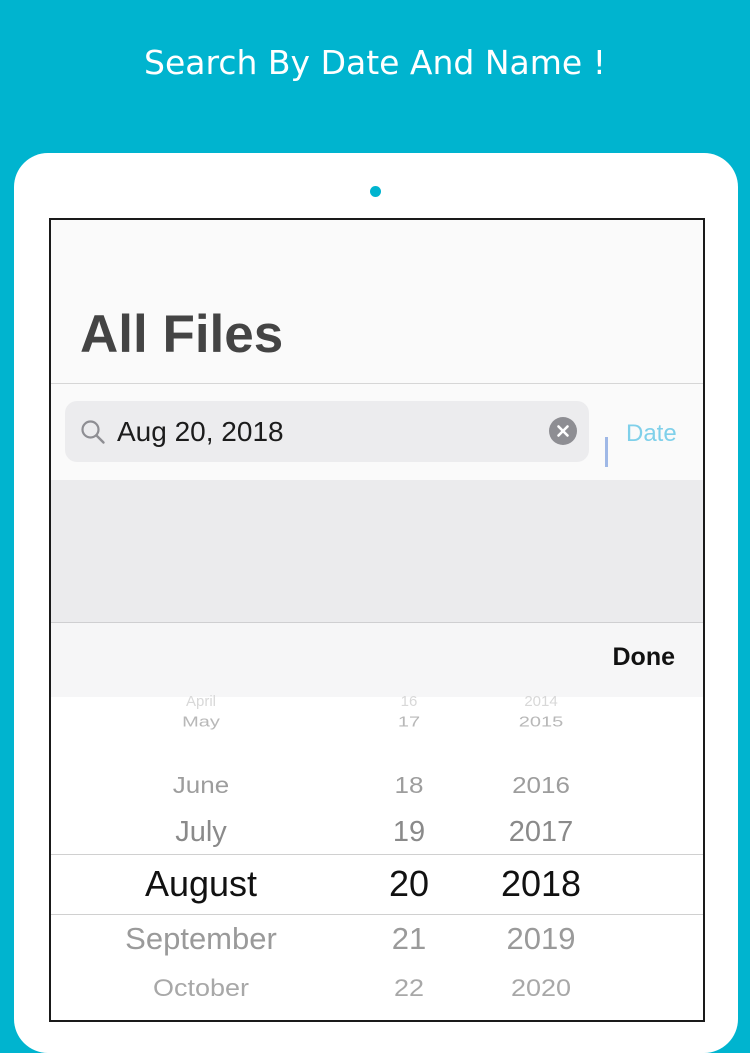 The width and height of the screenshot is (750, 1053). I want to click on picker-selection-top-line, so click(377, 854).